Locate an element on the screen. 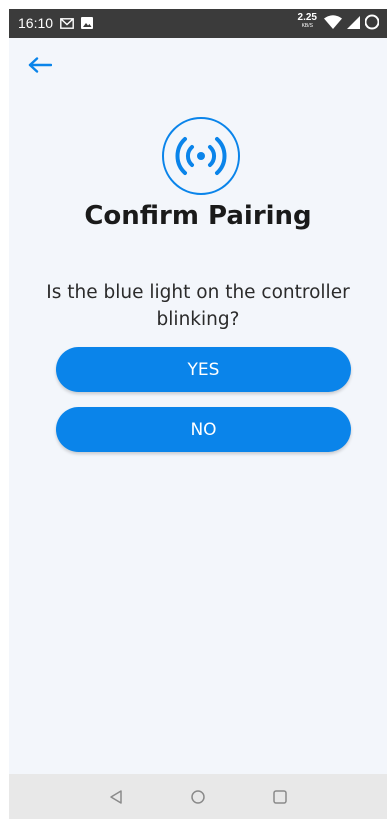  network-speed: 2.25 KB/S is located at coordinates (307, 21).